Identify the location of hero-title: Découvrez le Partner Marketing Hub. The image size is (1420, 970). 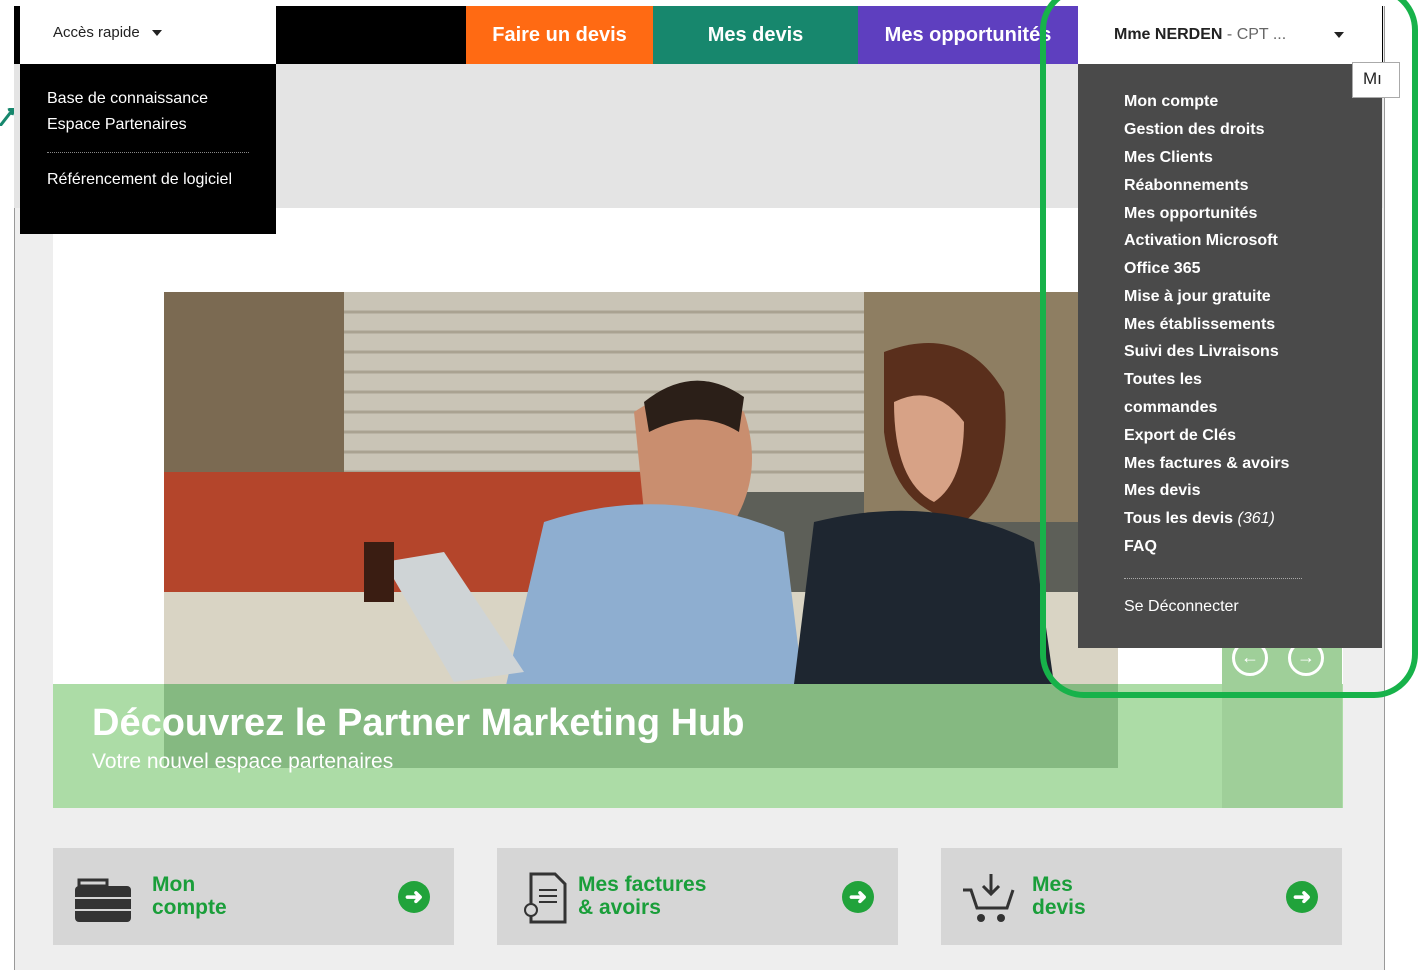
(418, 723).